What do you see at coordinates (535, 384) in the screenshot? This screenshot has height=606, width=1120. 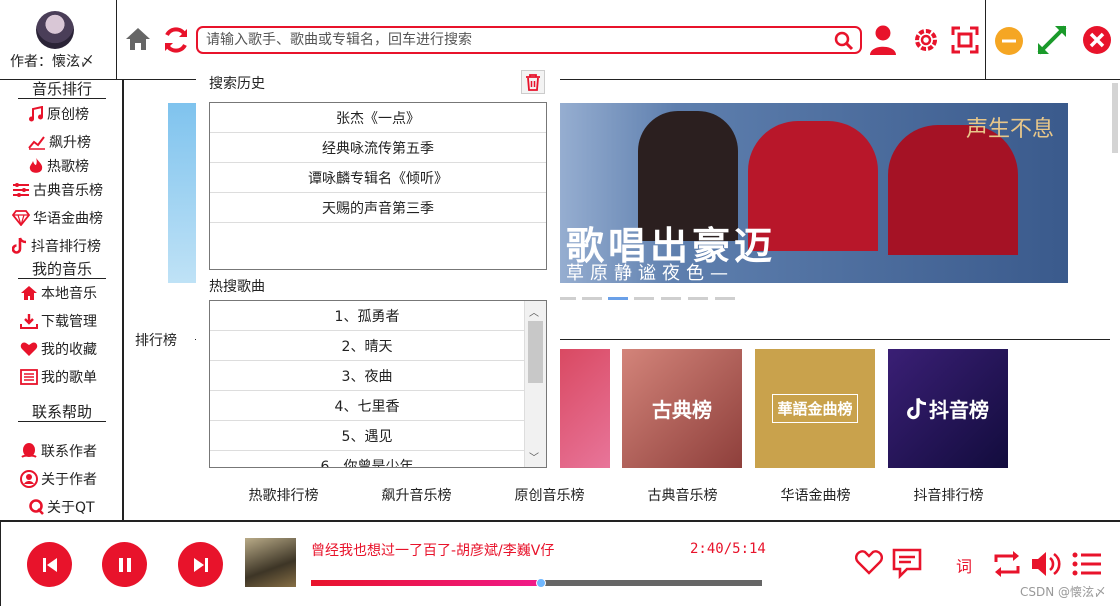 I see `hot-list-scrollbar: ︿ ﹀` at bounding box center [535, 384].